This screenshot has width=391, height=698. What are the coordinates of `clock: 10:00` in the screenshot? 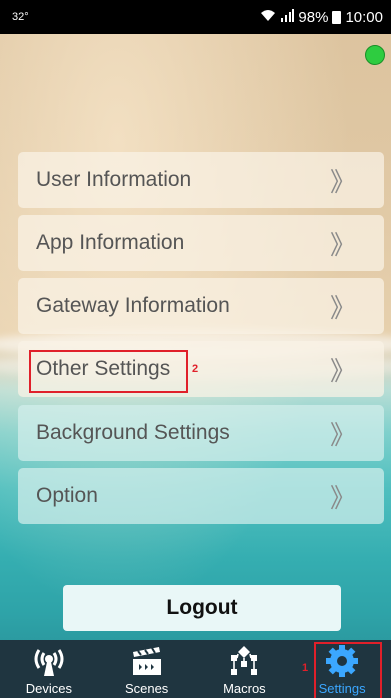 It's located at (364, 17).